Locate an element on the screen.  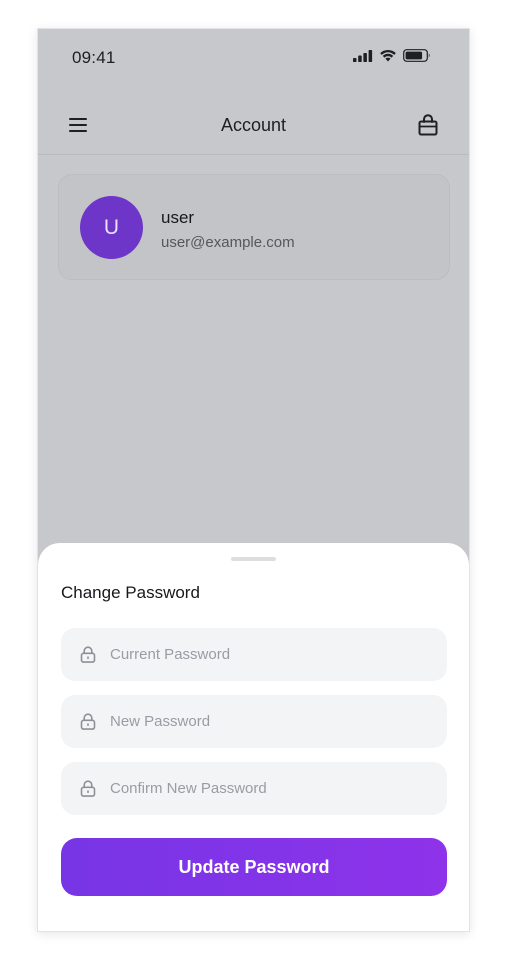
current-password-field is located at coordinates (254, 654).